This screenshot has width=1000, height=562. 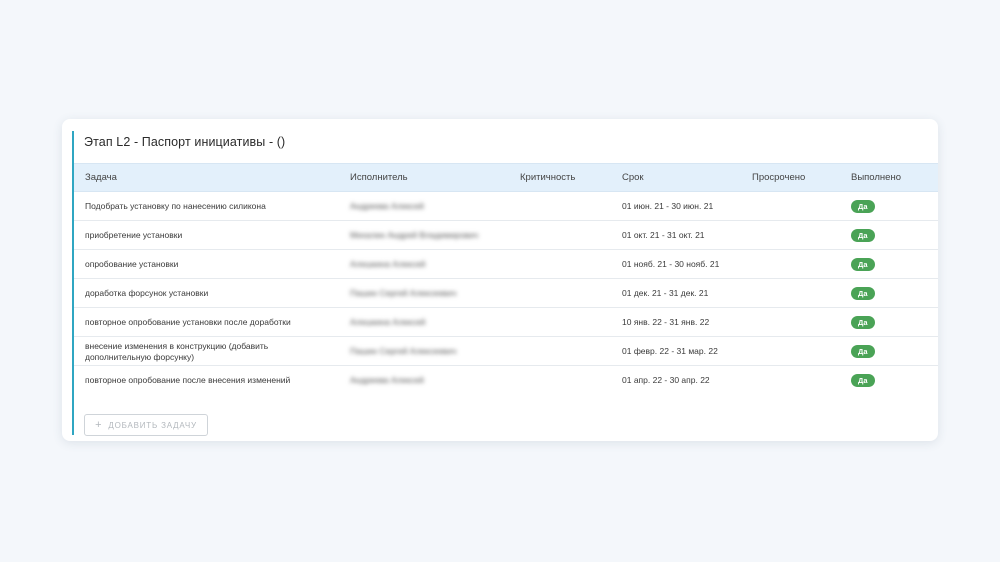 I want to click on term-value: 01 дек. 21 - 31 дек. 21, so click(x=665, y=293).